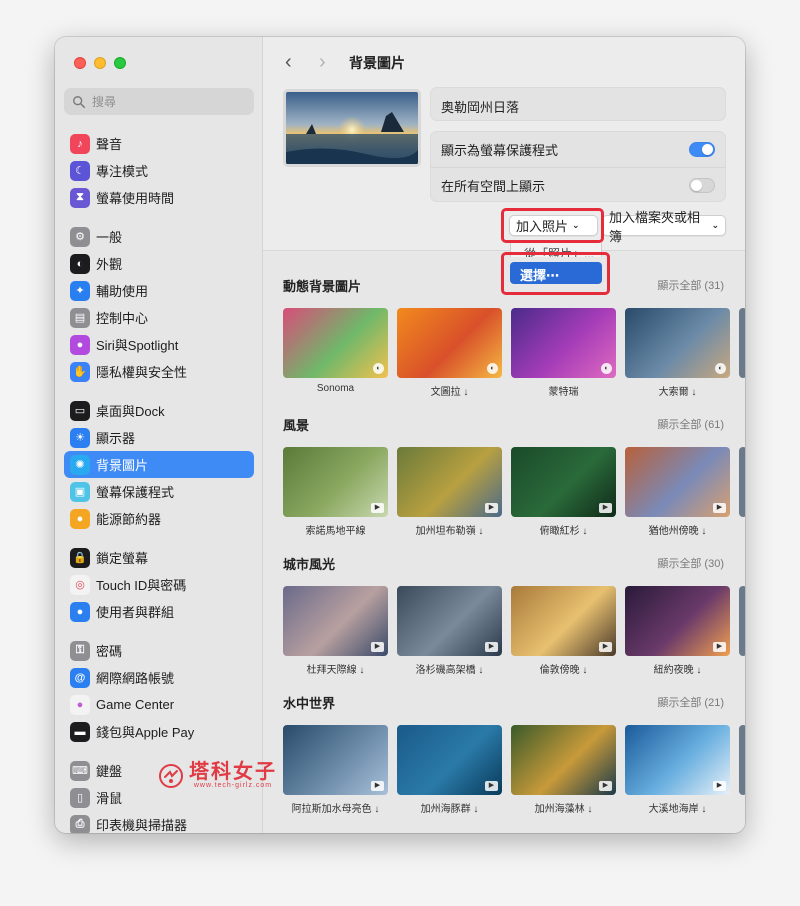 The height and width of the screenshot is (906, 800). What do you see at coordinates (514, 563) in the screenshot?
I see `section-header: 城市風光 顯示全部 (30)` at bounding box center [514, 563].